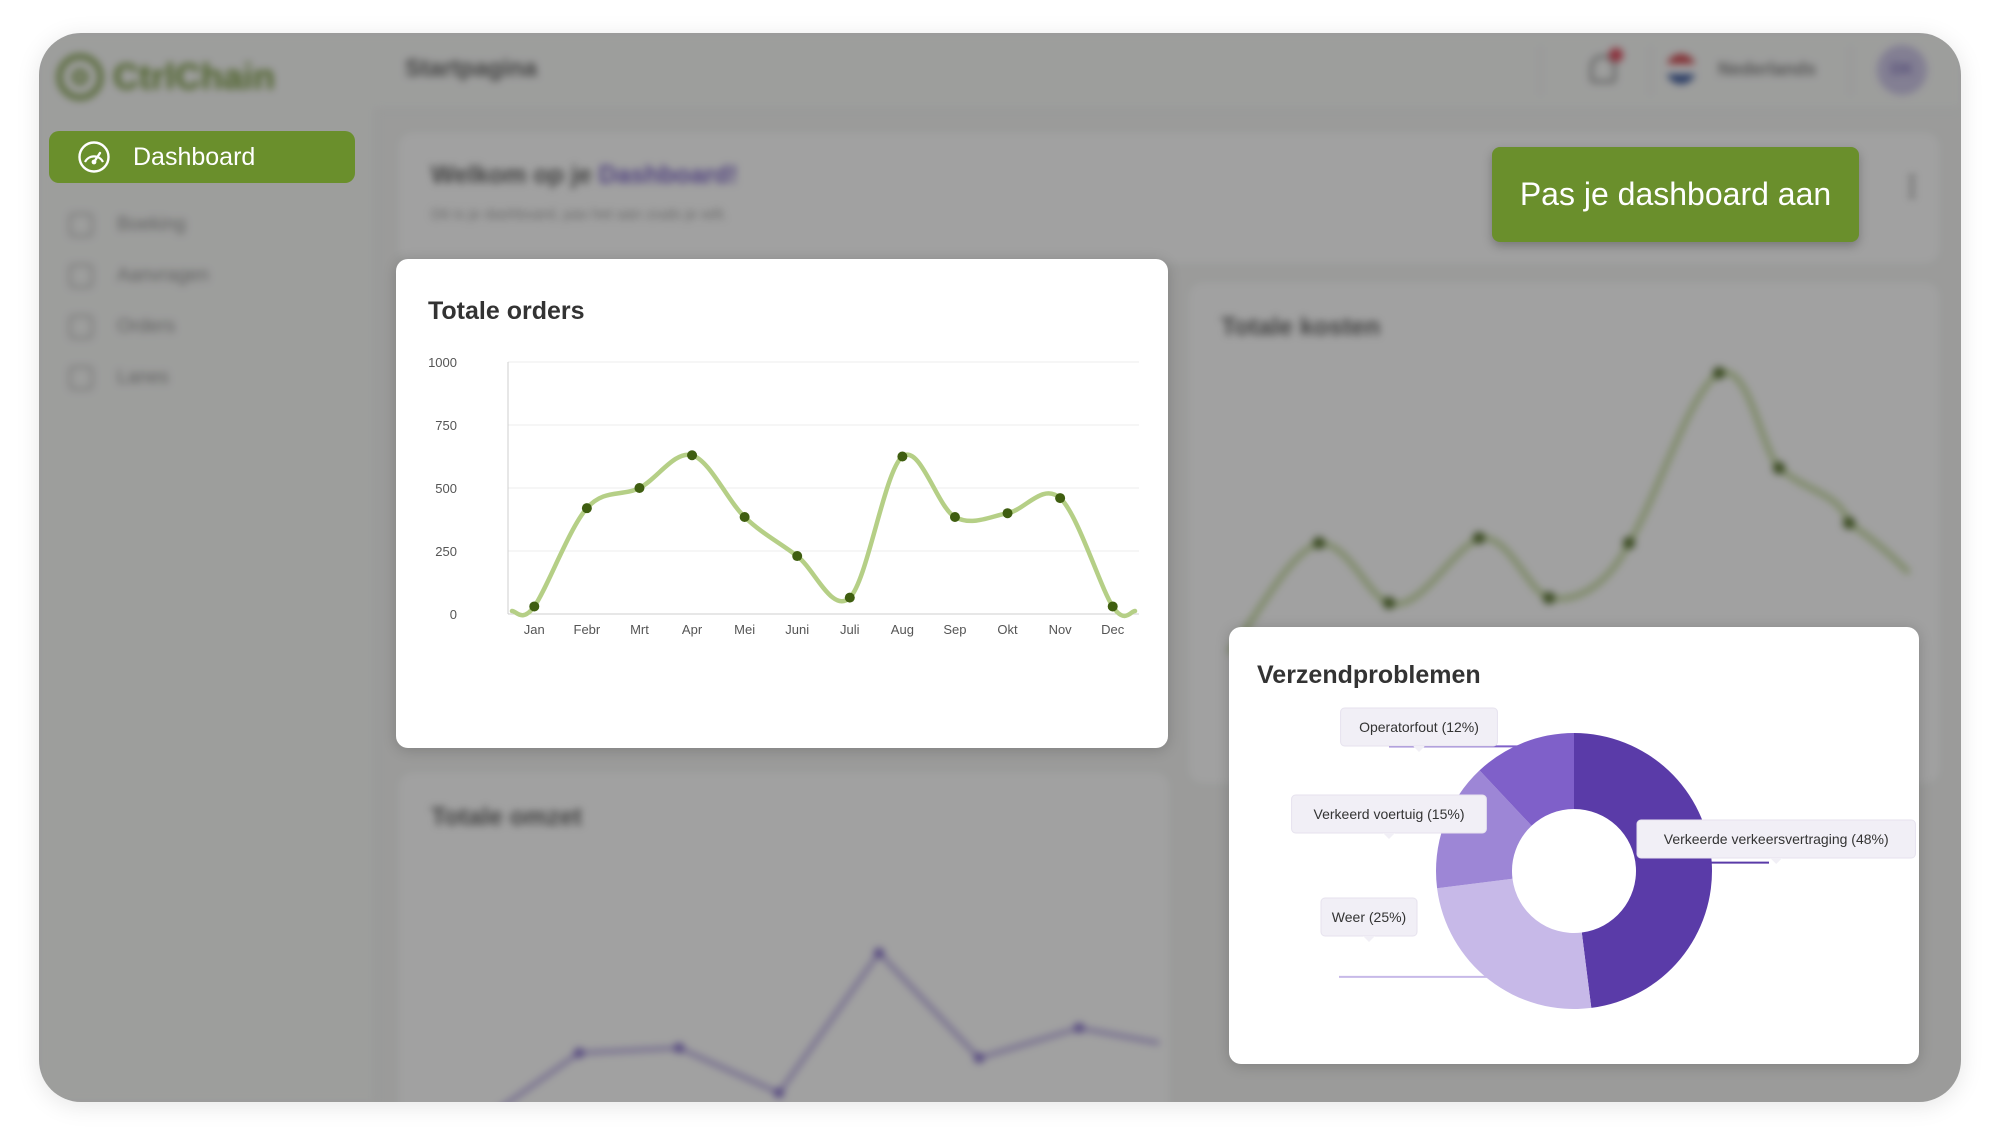  I want to click on y-tick-label: 750, so click(446, 425).